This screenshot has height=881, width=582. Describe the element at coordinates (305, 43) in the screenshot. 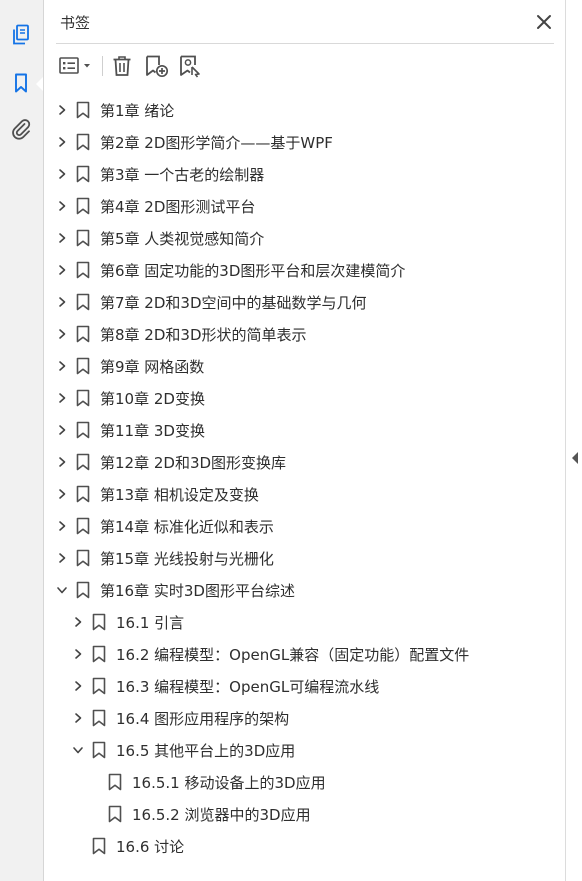

I see `header-divider` at that location.